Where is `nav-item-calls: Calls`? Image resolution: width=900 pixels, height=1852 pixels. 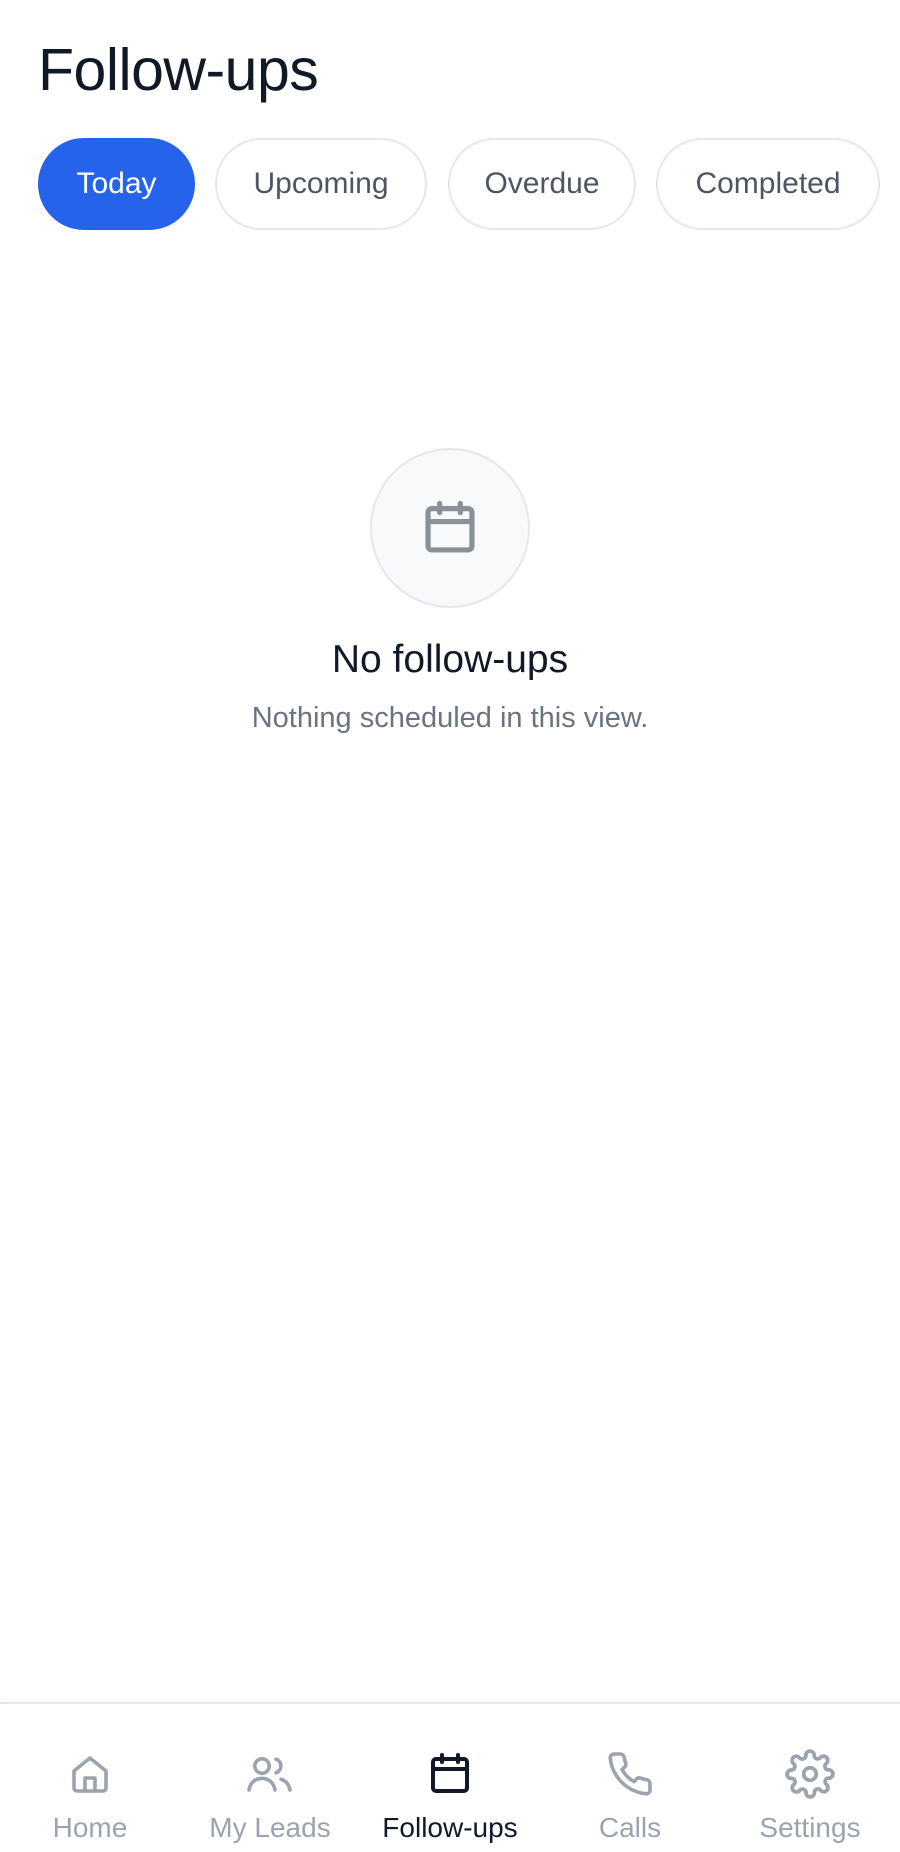
nav-item-calls: Calls is located at coordinates (630, 1778).